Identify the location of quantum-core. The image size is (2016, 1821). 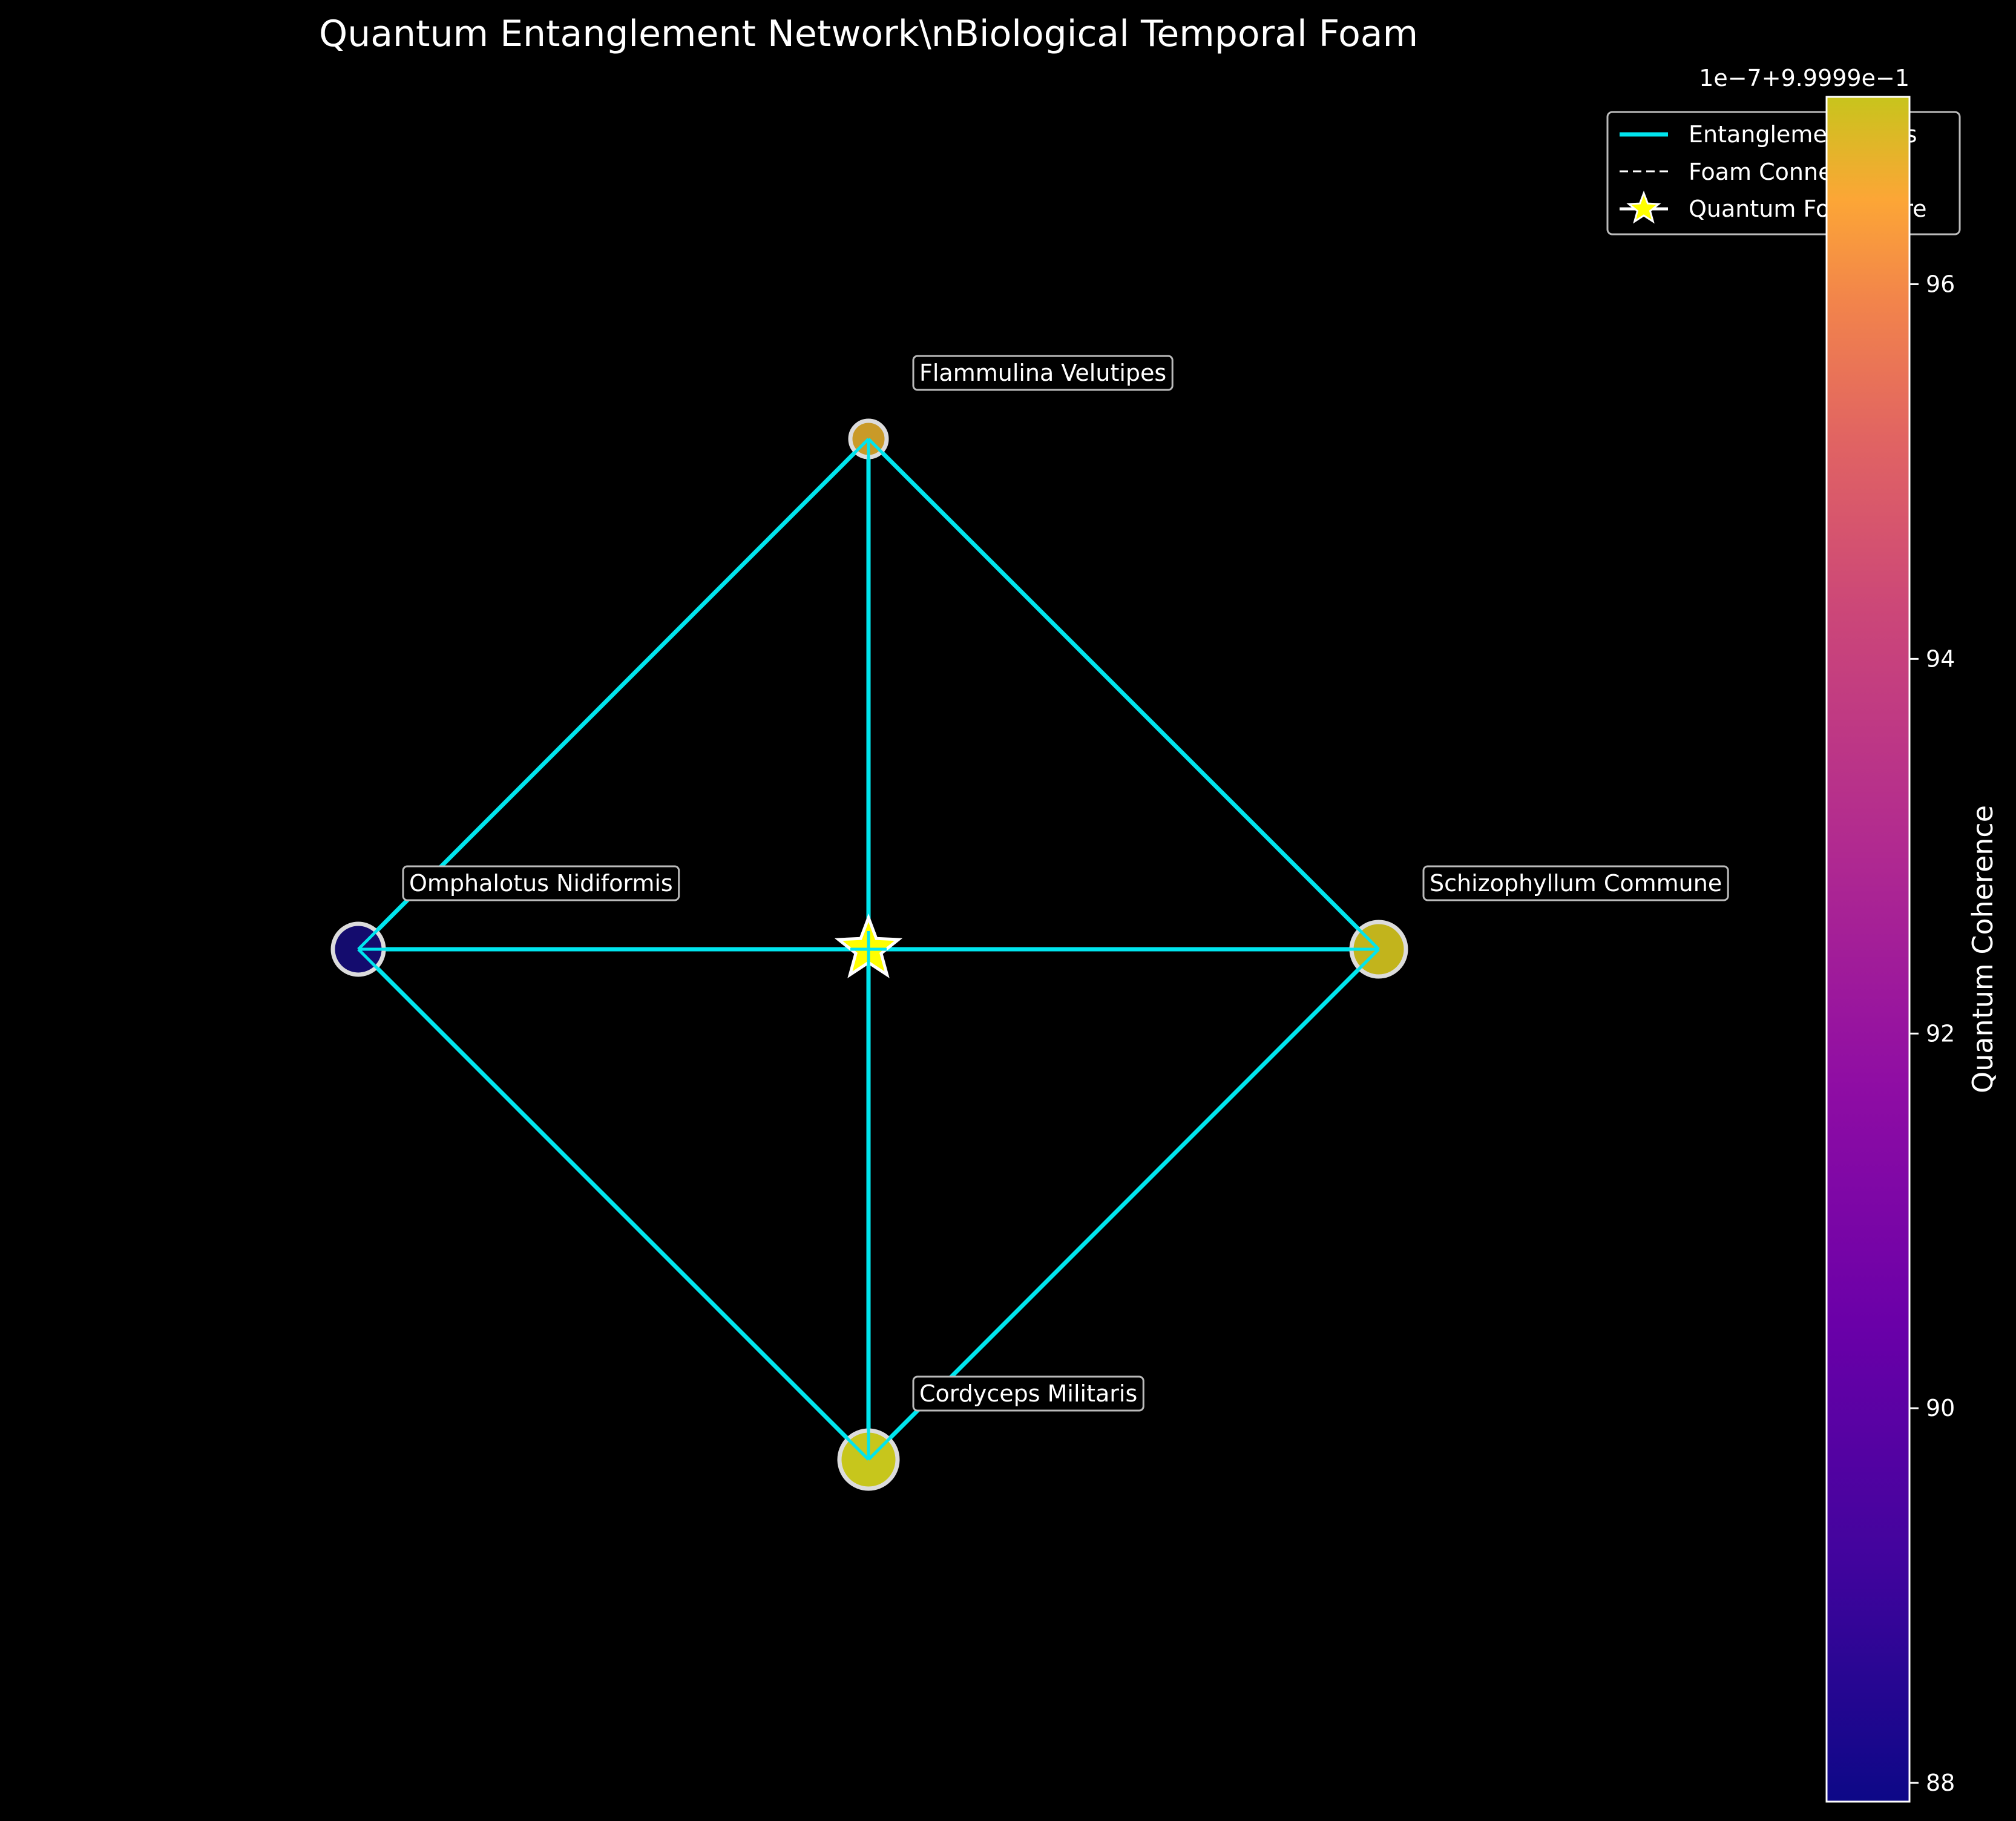
(868, 945).